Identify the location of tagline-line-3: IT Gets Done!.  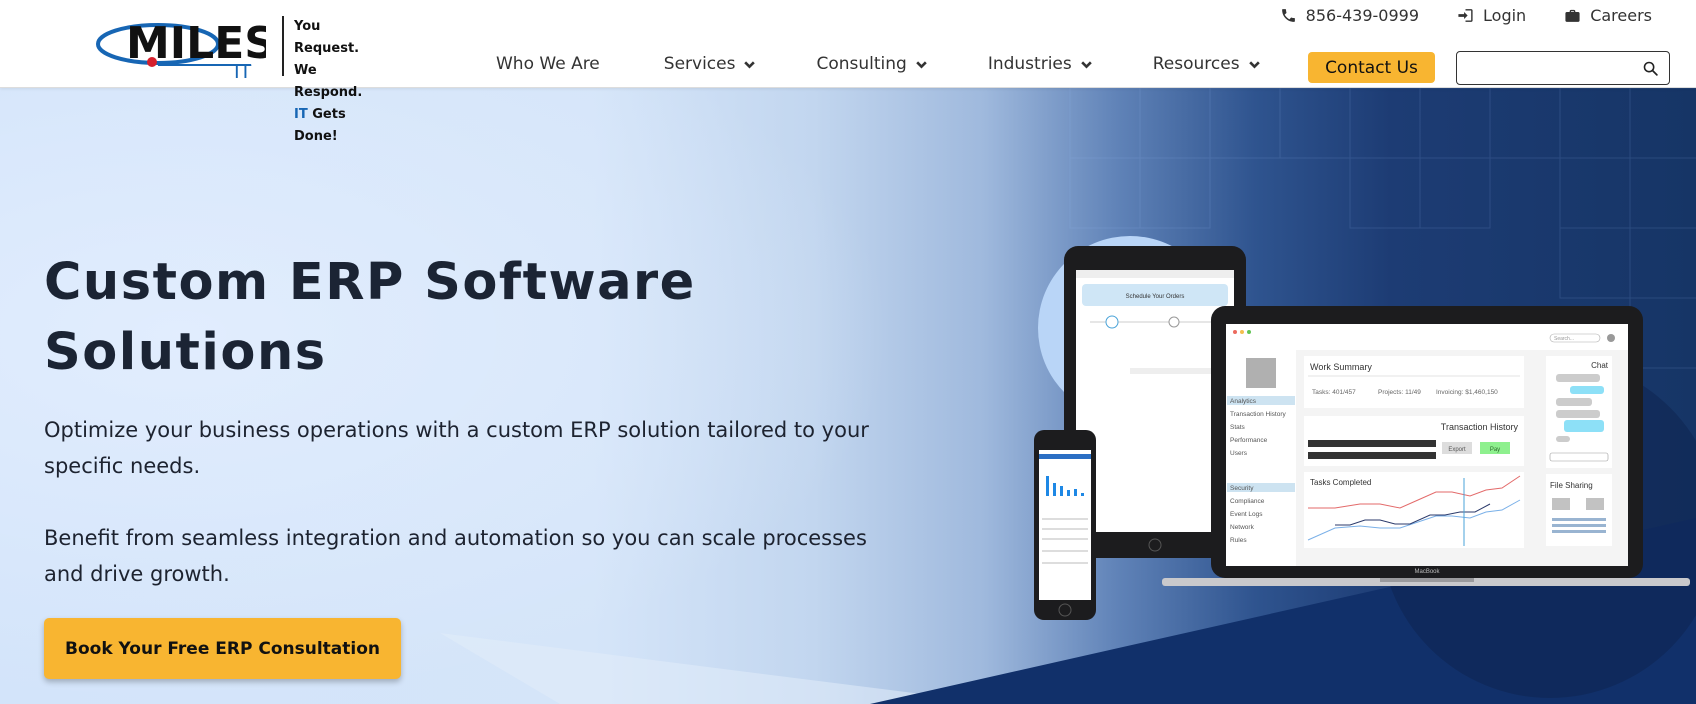
(340, 126).